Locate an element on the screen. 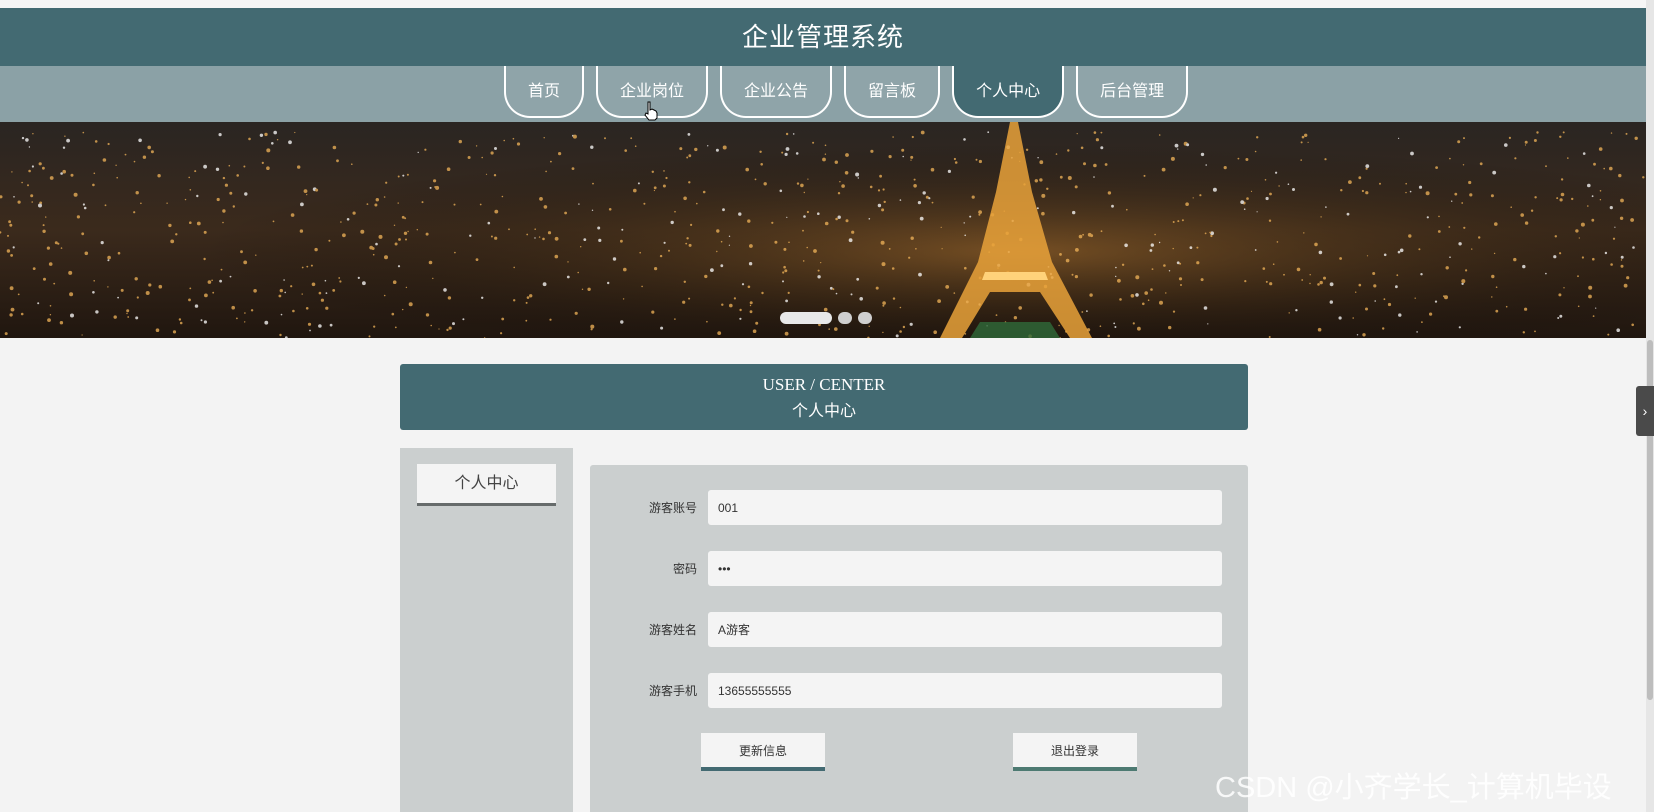 The width and height of the screenshot is (1654, 812). main-nav: 首页 企业岗位 企业公告 留言板 个人中心 后台管理 is located at coordinates (823, 94).